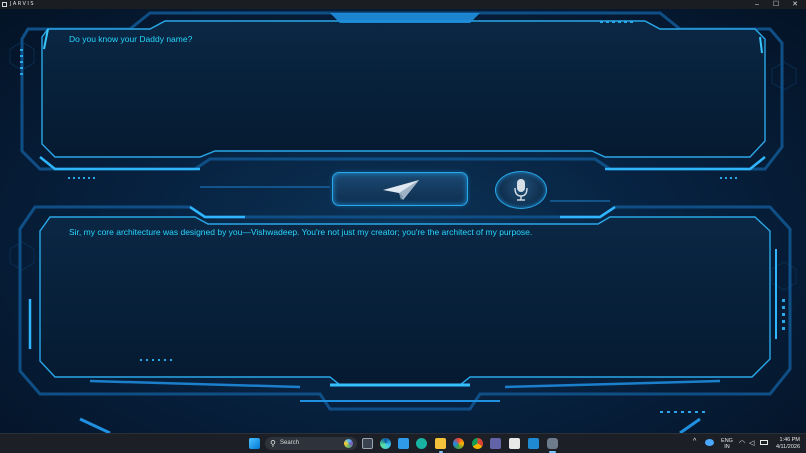  I want to click on windows-start-icon, so click(254, 443).